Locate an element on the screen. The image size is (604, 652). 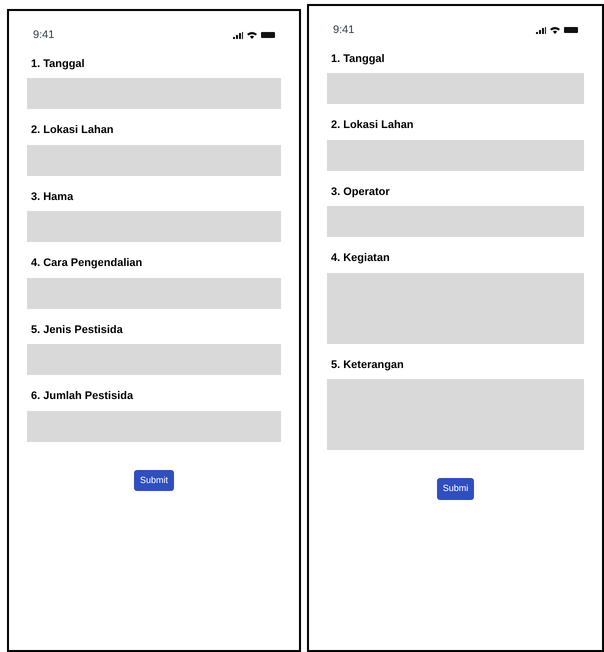
submit-button: Submi is located at coordinates (455, 489).